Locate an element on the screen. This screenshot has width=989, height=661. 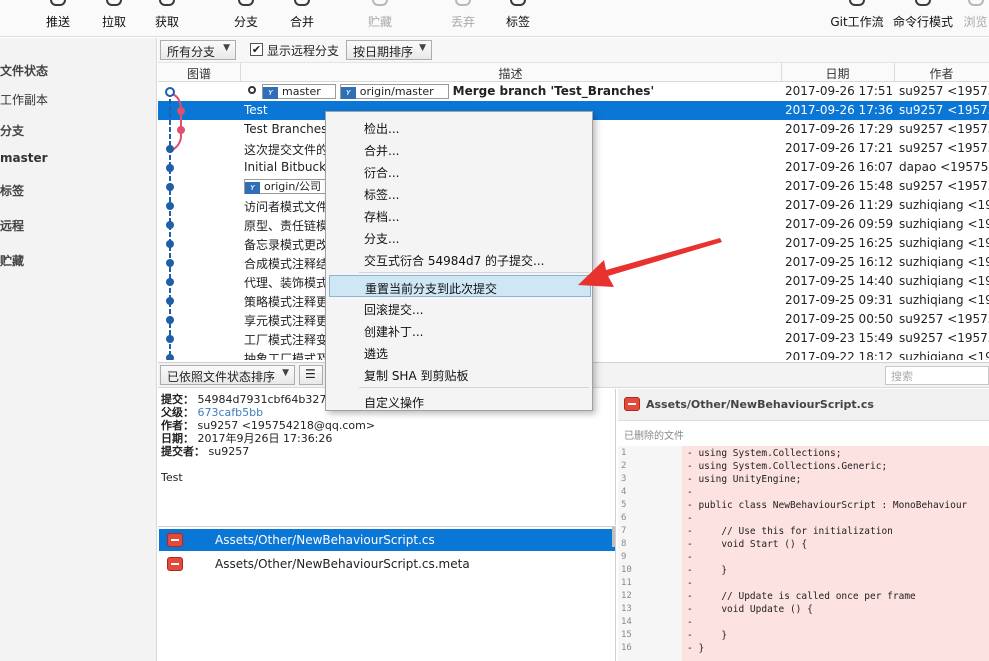
diff-line-number: 12 is located at coordinates (626, 596).